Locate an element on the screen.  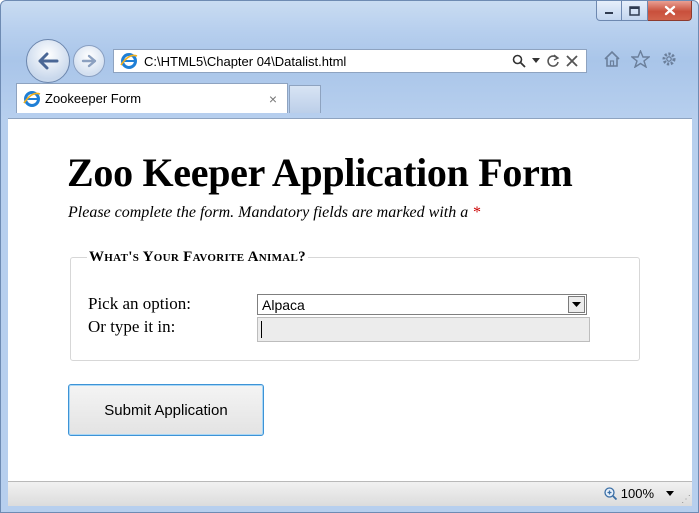
tab-bar: Zookeeper Form × is located at coordinates (349, 99).